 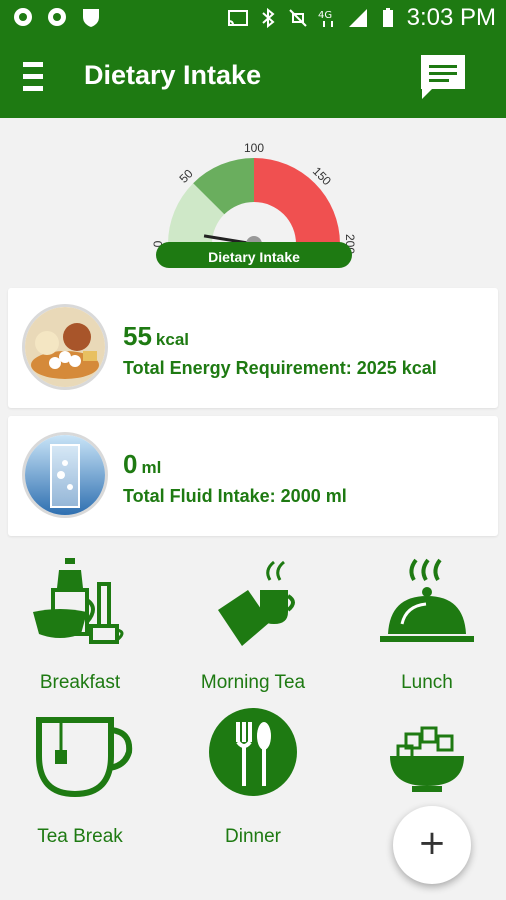 What do you see at coordinates (34, 78) in the screenshot?
I see `menu-button` at bounding box center [34, 78].